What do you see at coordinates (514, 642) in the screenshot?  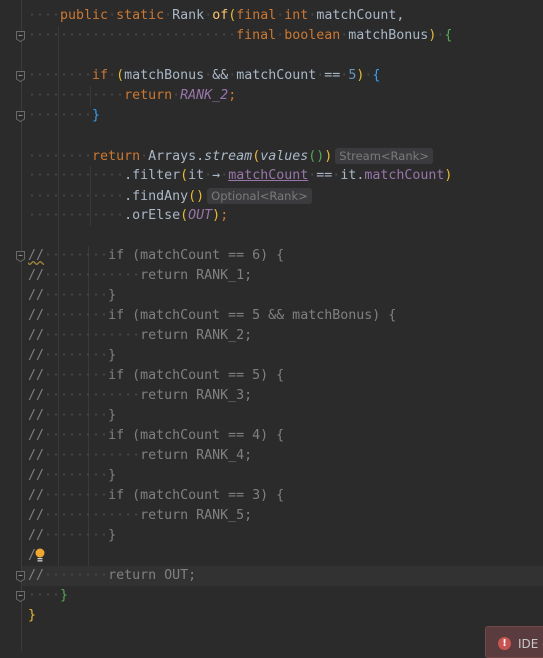 I see `ide-error-notification: ! IDE e` at bounding box center [514, 642].